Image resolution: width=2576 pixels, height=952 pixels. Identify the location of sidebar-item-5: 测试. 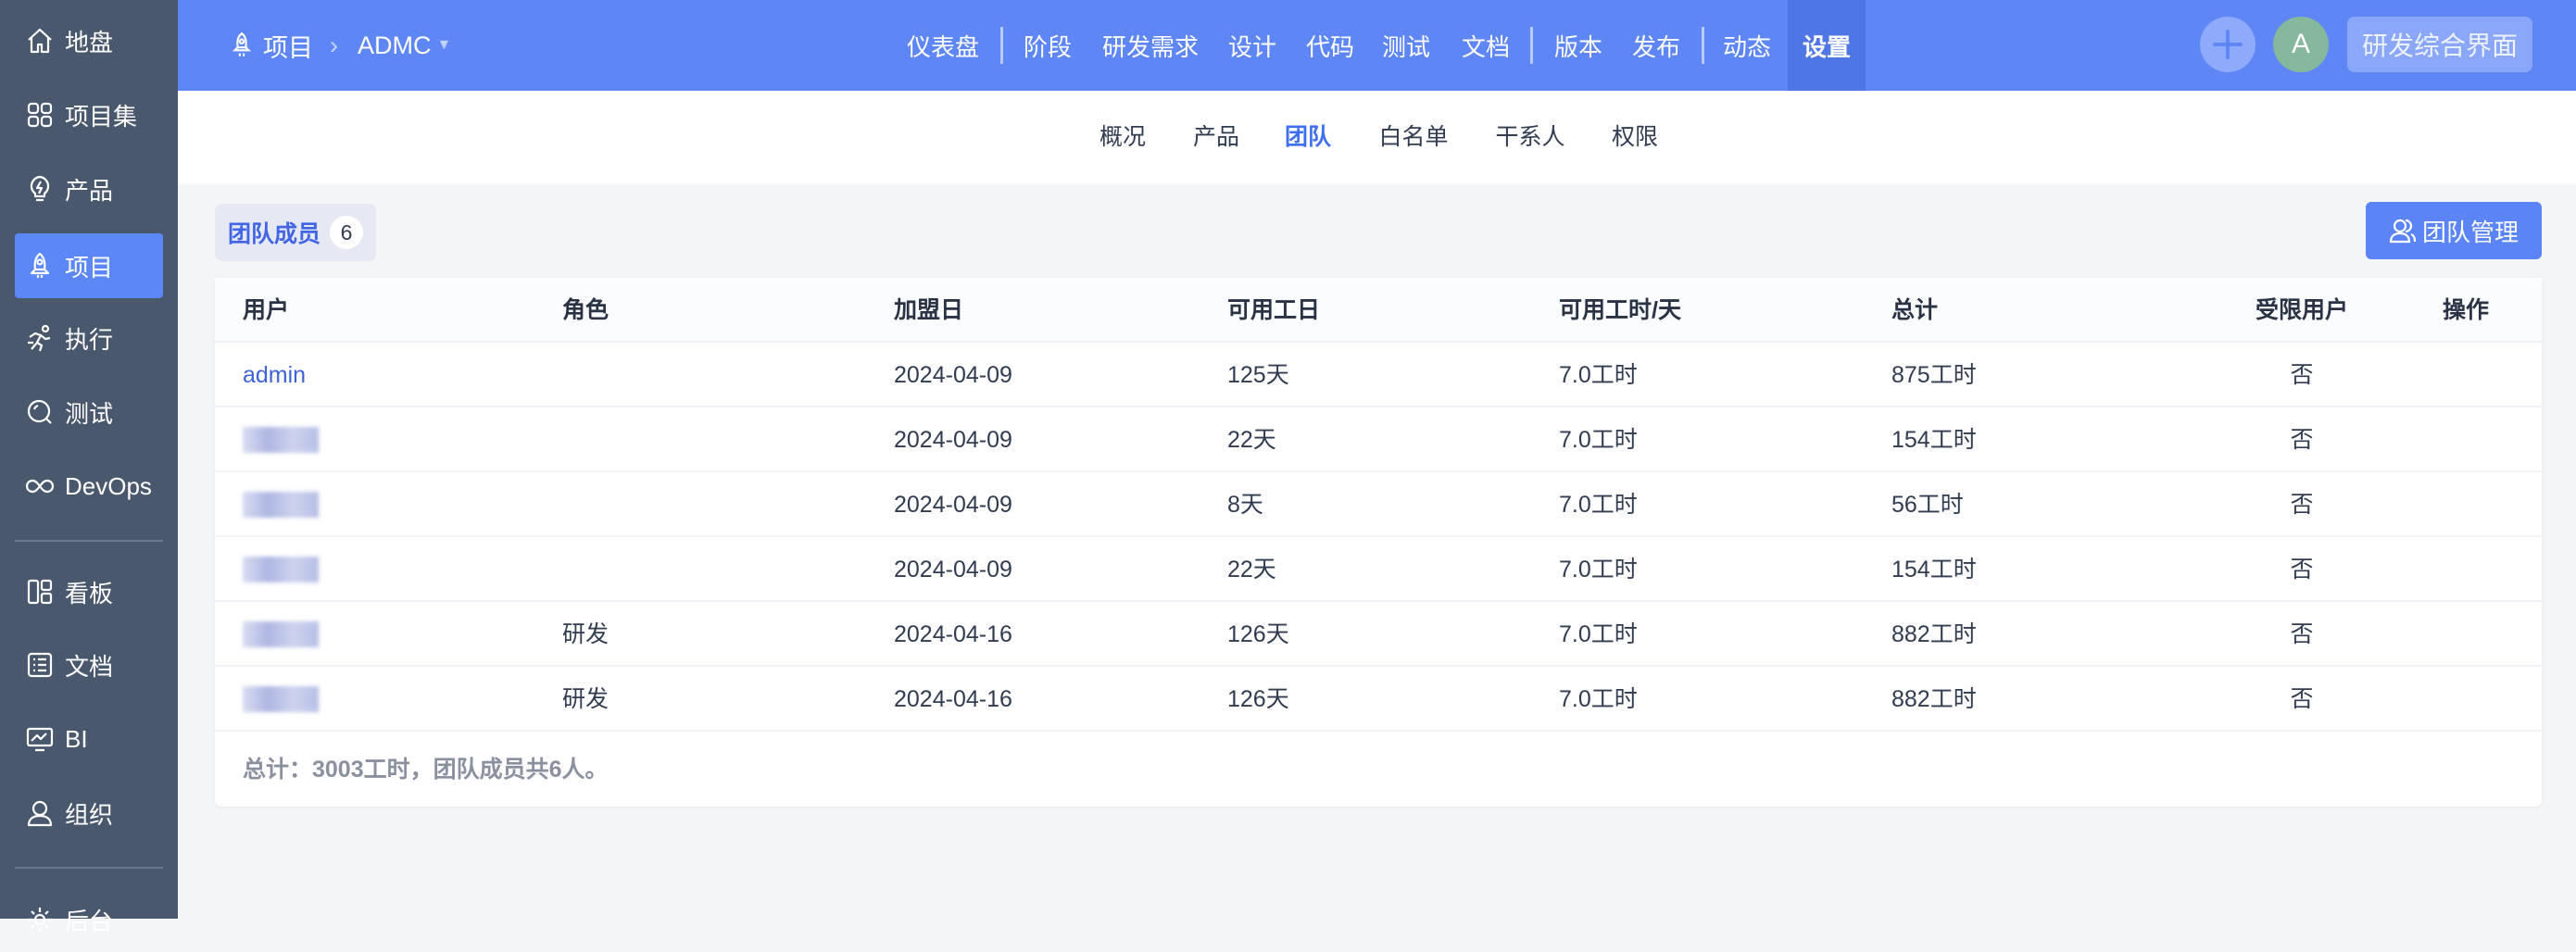
(89, 412).